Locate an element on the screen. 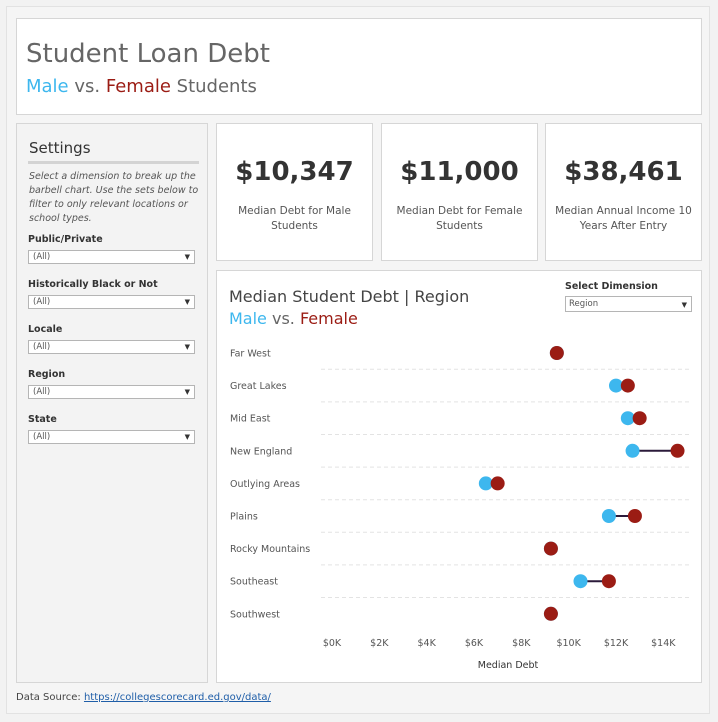  kpi-label: Median Debt for Male Students is located at coordinates (294, 218).